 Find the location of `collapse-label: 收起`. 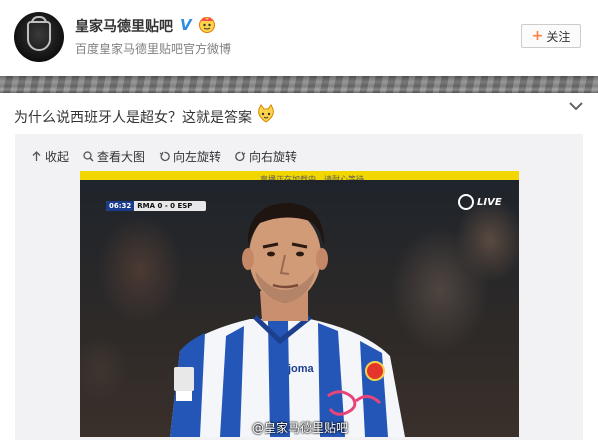

collapse-label: 收起 is located at coordinates (57, 156).